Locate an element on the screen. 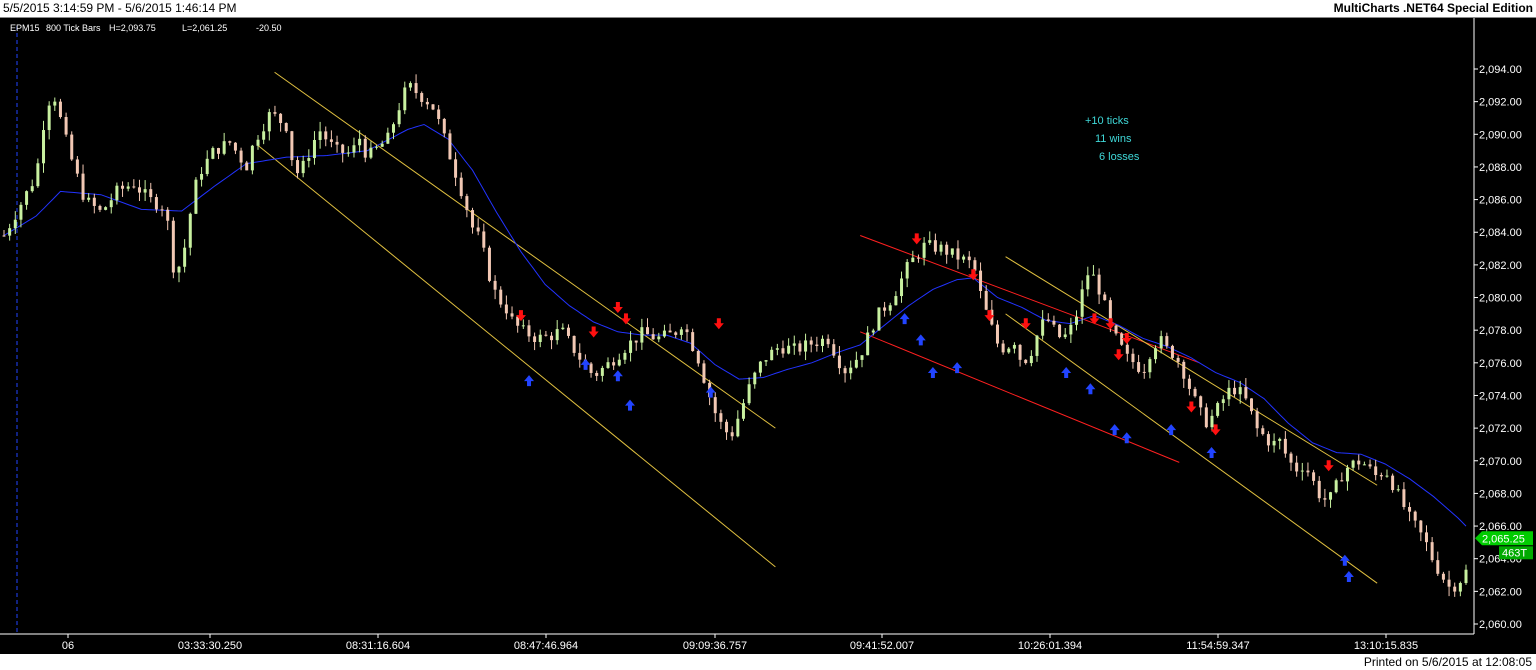  symbol-high: H=2,093.75 is located at coordinates (132, 28).